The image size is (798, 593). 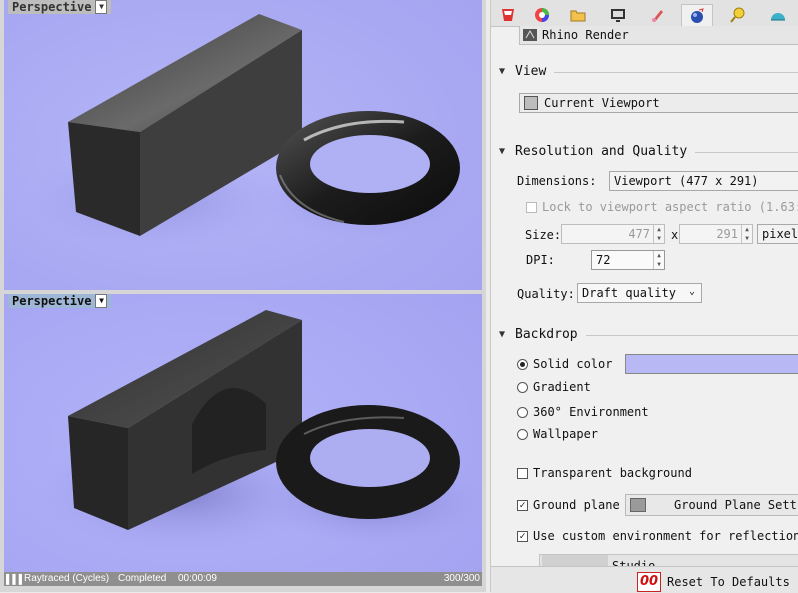 What do you see at coordinates (670, 207) in the screenshot?
I see `lock-aspect-label: Lock to viewport aspect ratio (1.63:1` at bounding box center [670, 207].